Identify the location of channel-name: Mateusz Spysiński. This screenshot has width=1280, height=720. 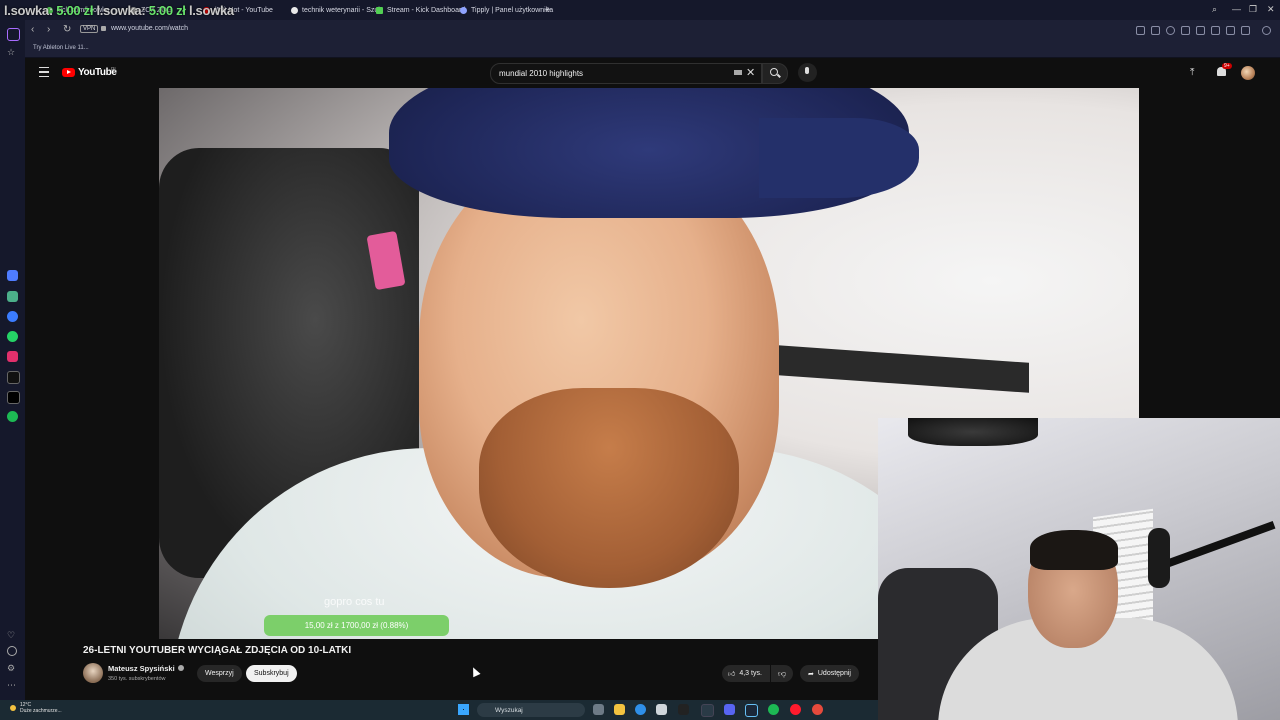
(141, 668).